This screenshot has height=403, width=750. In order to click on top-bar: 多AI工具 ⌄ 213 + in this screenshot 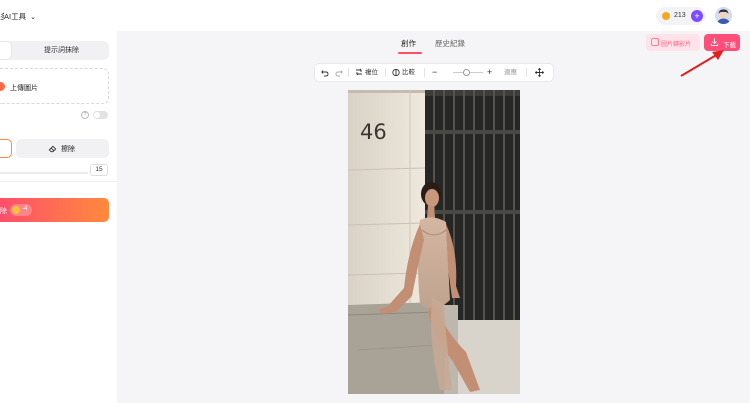, I will do `click(375, 15)`.